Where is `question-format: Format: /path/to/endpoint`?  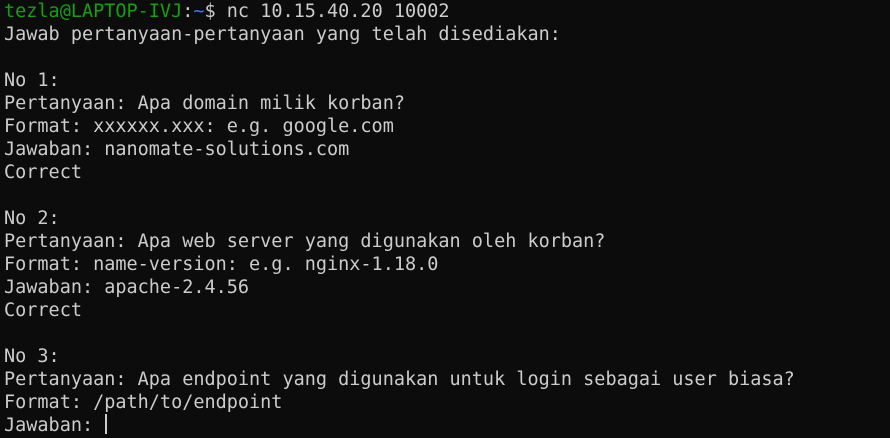 question-format: Format: /path/to/endpoint is located at coordinates (143, 402).